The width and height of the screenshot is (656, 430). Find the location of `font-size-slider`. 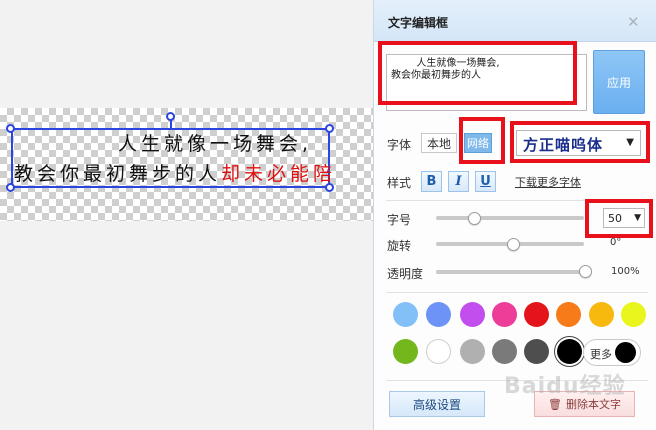

font-size-slider is located at coordinates (510, 218).